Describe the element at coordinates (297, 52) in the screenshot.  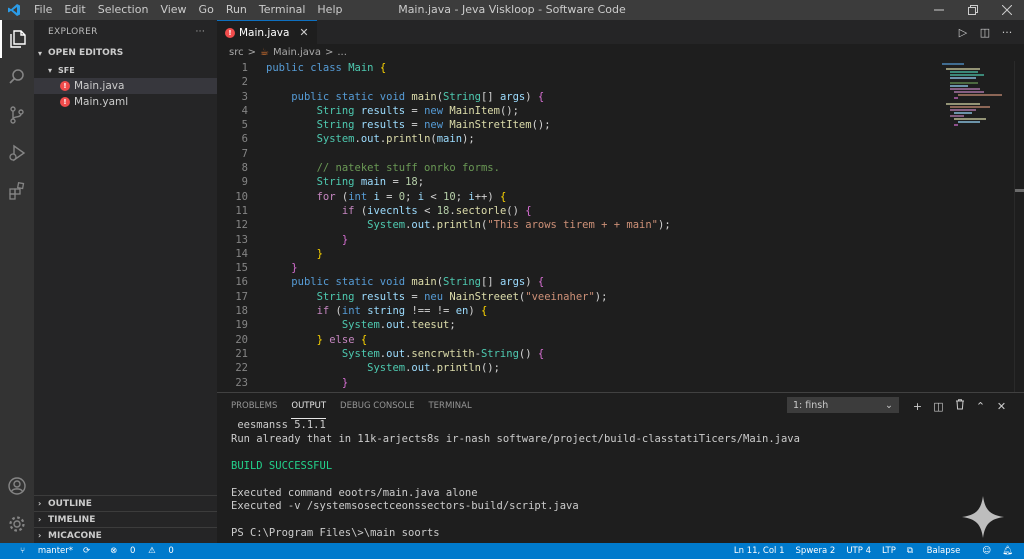
I see `breadcrumb-file: Main.java` at that location.